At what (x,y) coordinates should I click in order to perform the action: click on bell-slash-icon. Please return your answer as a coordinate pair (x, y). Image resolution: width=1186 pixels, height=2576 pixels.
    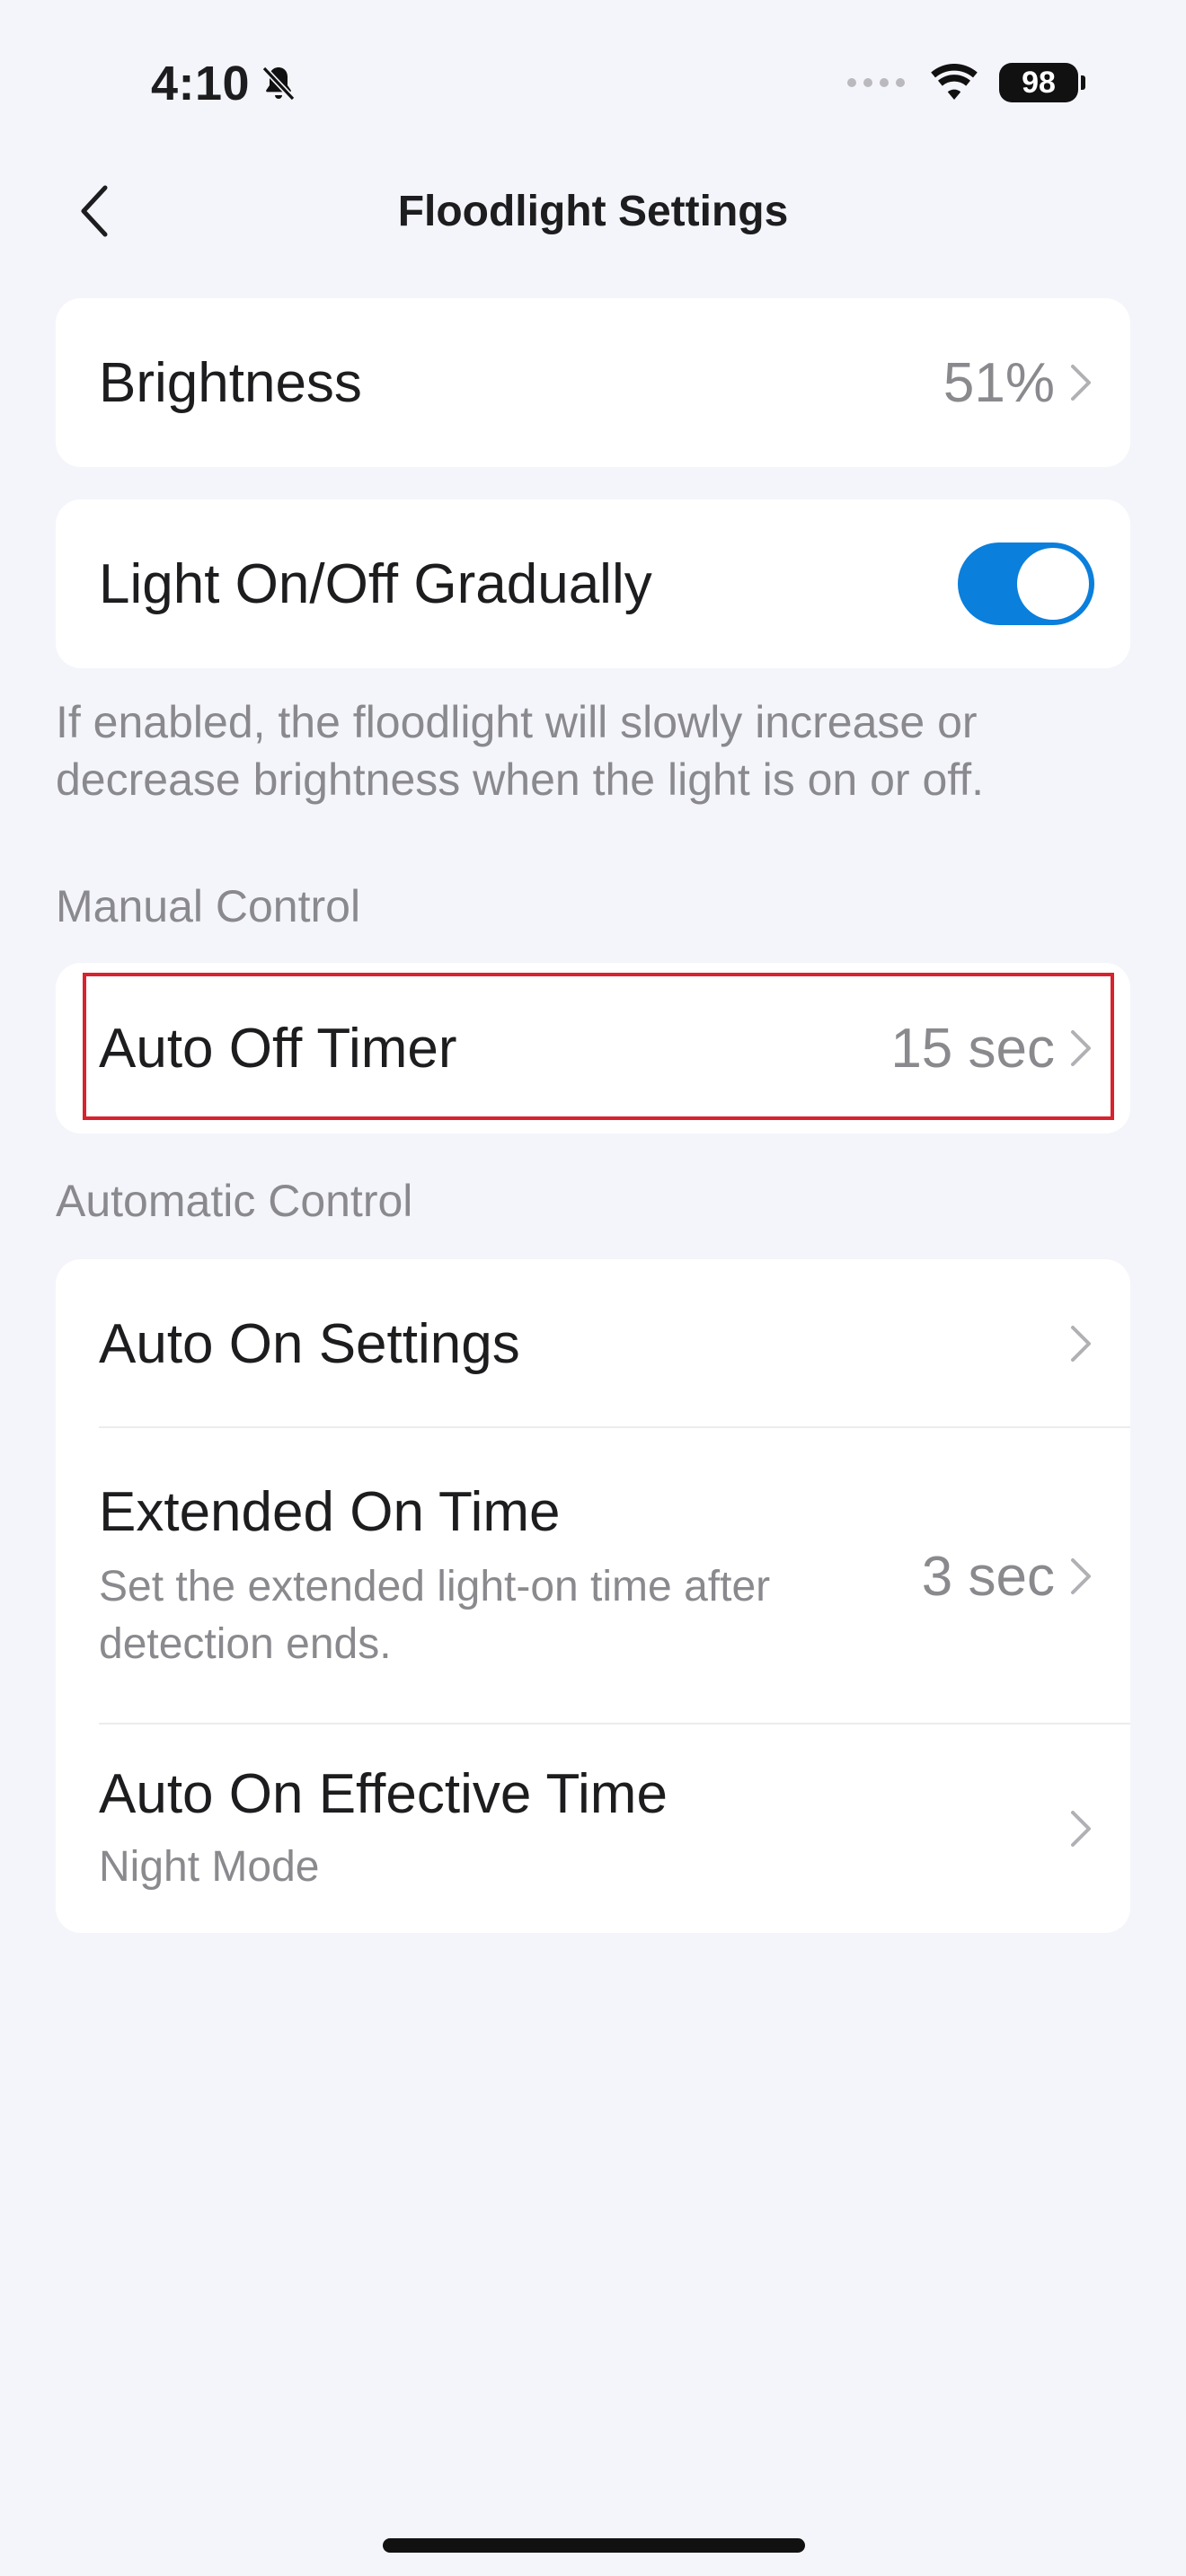
    Looking at the image, I should click on (278, 83).